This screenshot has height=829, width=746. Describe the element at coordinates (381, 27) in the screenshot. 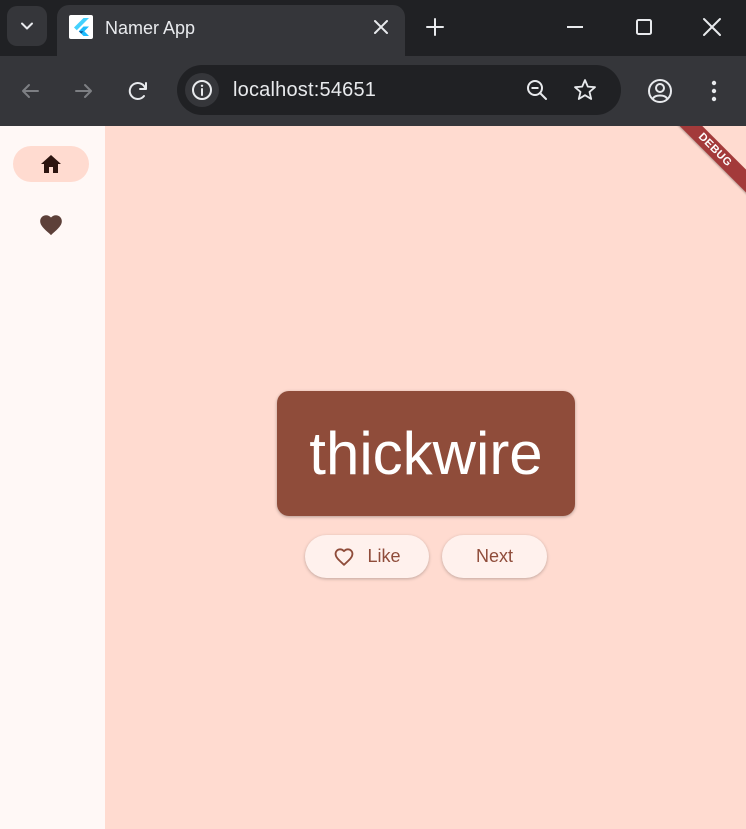

I see `close-tab-icon` at that location.